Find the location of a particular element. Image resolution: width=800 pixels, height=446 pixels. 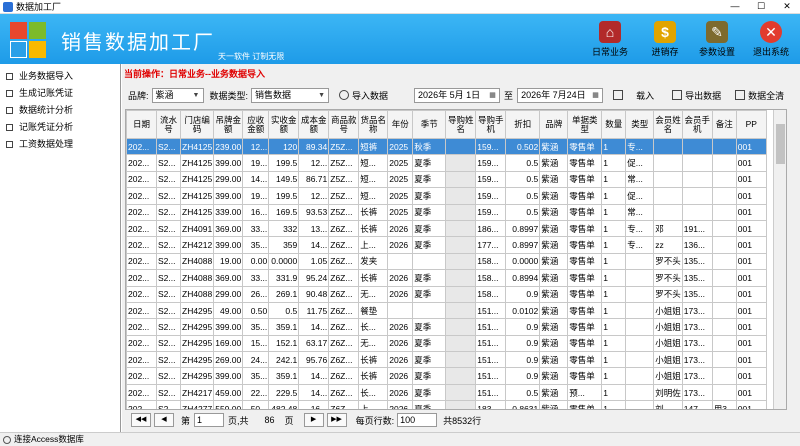

table-cell: 2026 is located at coordinates (400, 392).